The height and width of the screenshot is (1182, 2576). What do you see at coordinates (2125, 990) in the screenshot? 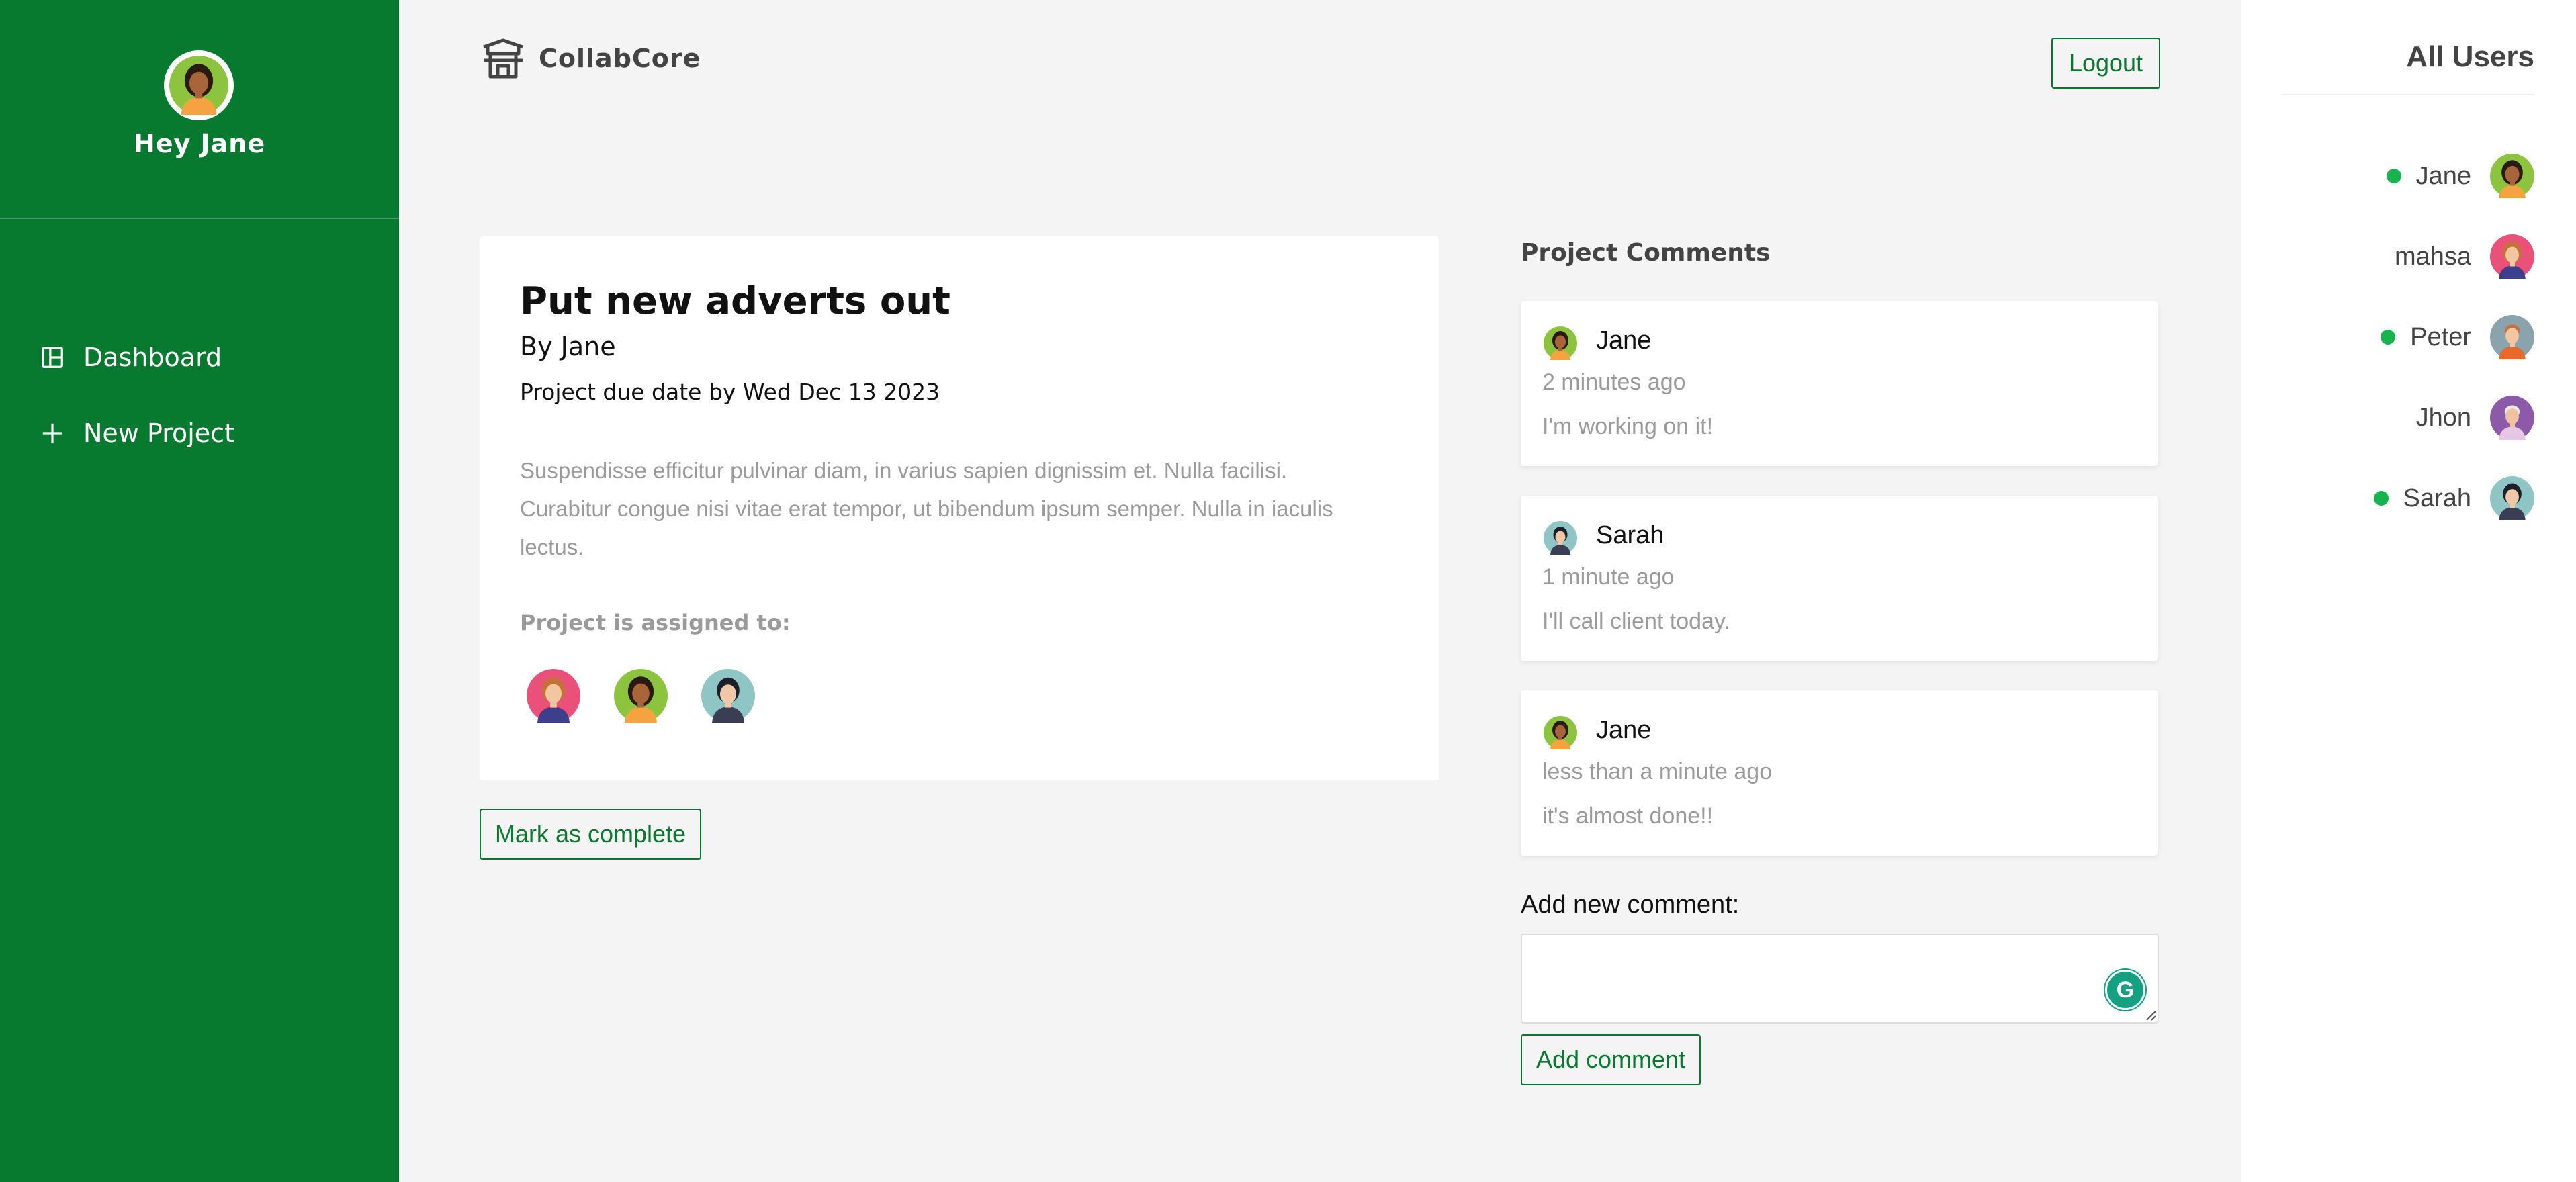
I see `grammarly-icon: G` at bounding box center [2125, 990].